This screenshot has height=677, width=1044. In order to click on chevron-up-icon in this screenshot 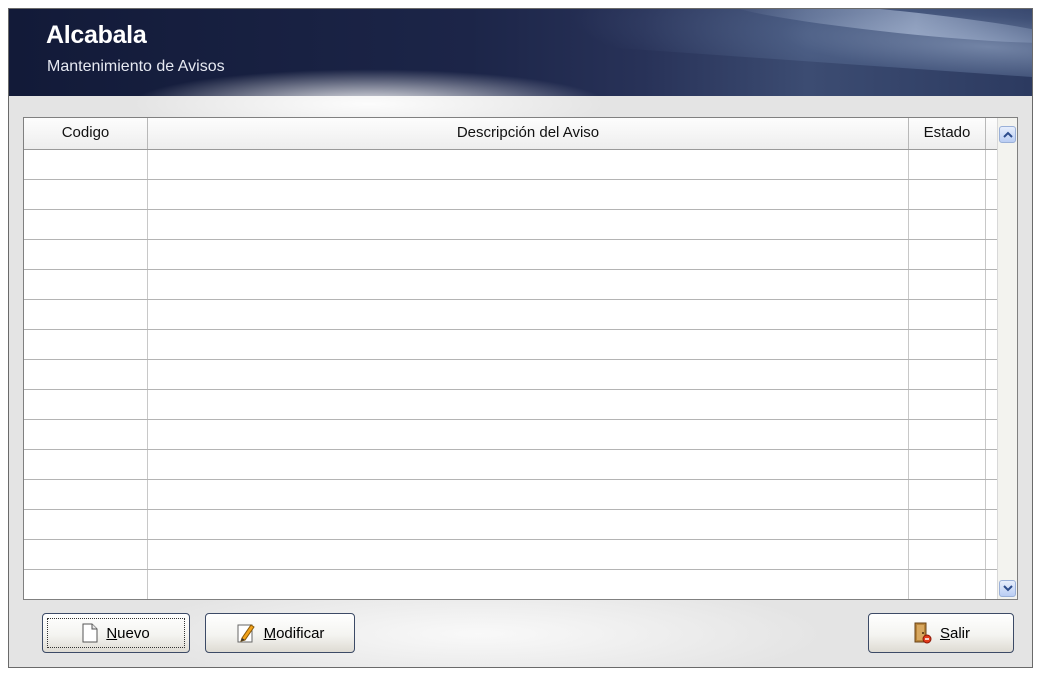, I will do `click(1007, 134)`.